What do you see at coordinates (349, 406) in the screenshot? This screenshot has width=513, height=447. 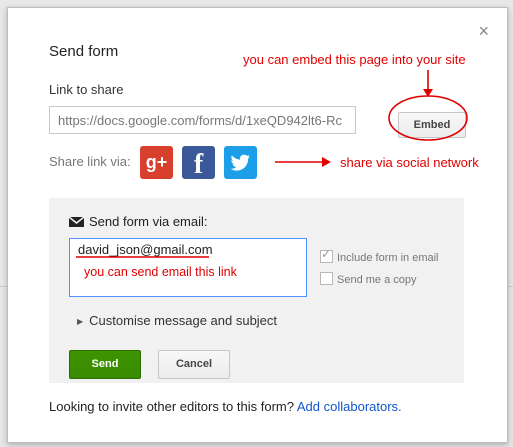 I see `add-collaborators-link: Add collaborators.` at bounding box center [349, 406].